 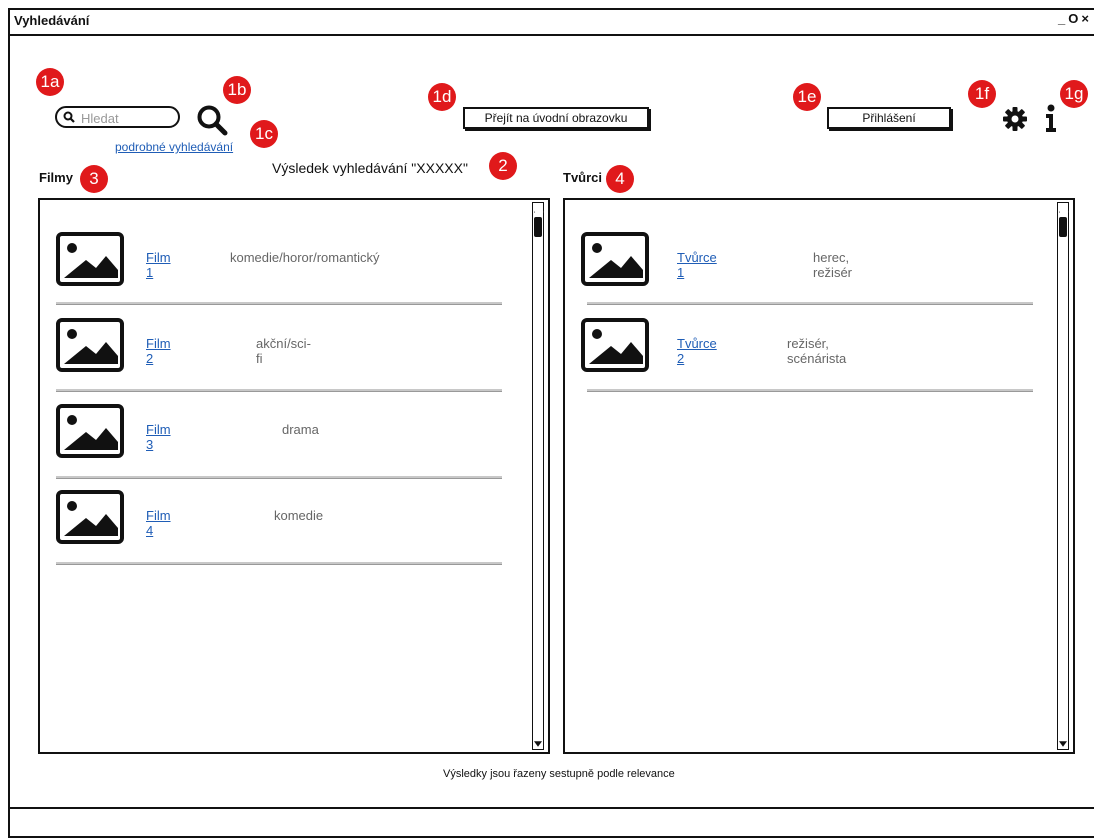 What do you see at coordinates (556, 118) in the screenshot?
I see `home-screen-button: Přejít na úvodní obrazovku` at bounding box center [556, 118].